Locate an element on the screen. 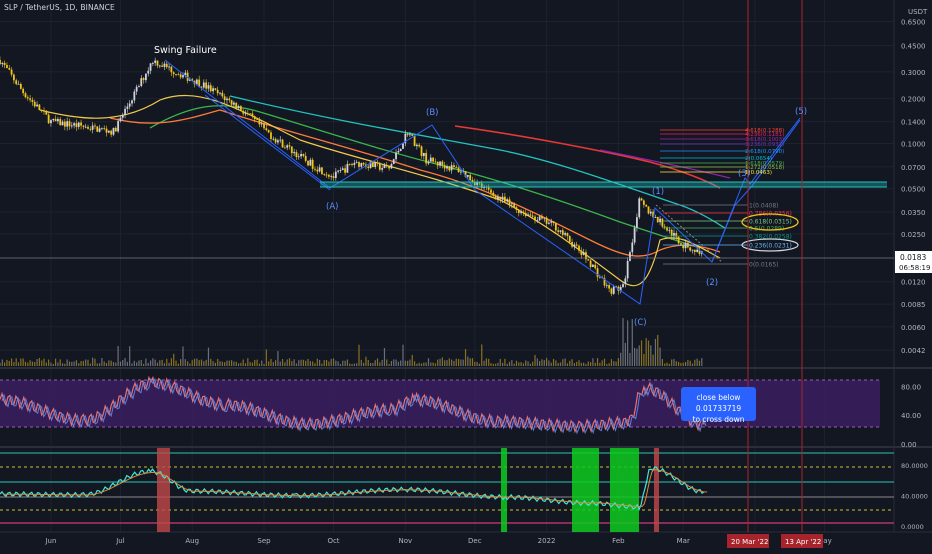 Image resolution: width=932 pixels, height=554 pixels. wave-label-5: (5) is located at coordinates (801, 112).